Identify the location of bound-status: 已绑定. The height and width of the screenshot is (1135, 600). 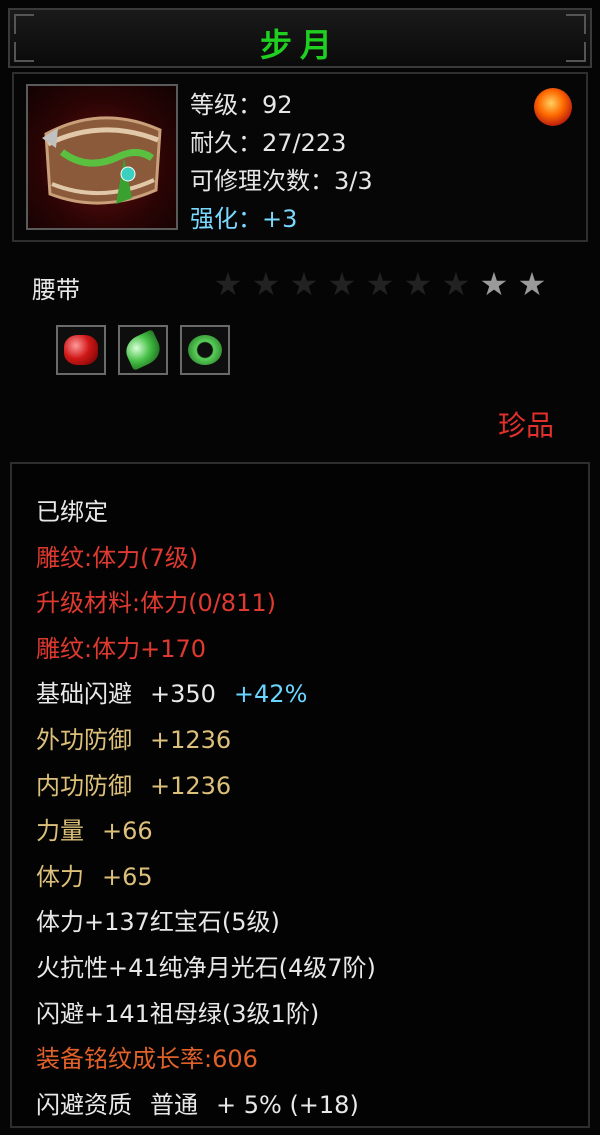
(72, 512).